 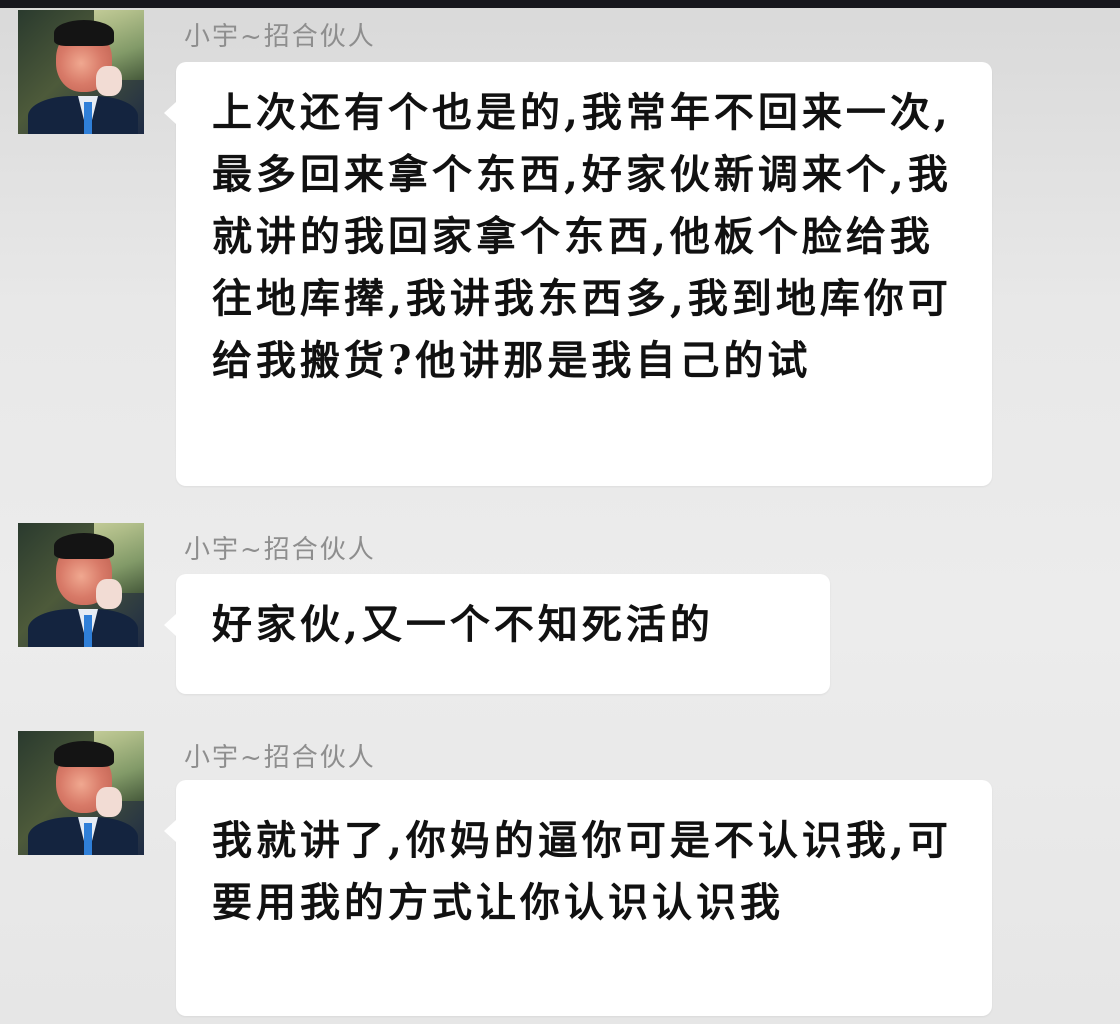 I want to click on message-bubble: 好家伙,又一个不知死活的, so click(x=497, y=634).